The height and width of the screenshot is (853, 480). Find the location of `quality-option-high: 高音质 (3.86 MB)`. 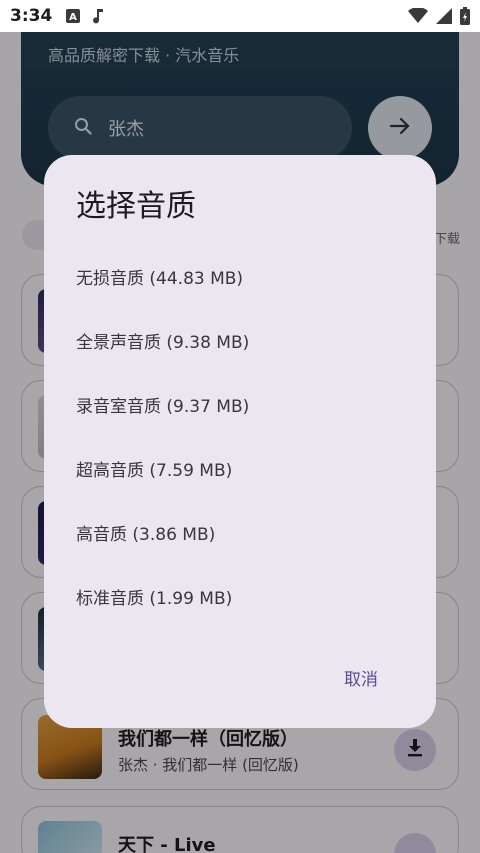

quality-option-high: 高音质 (3.86 MB) is located at coordinates (240, 532).